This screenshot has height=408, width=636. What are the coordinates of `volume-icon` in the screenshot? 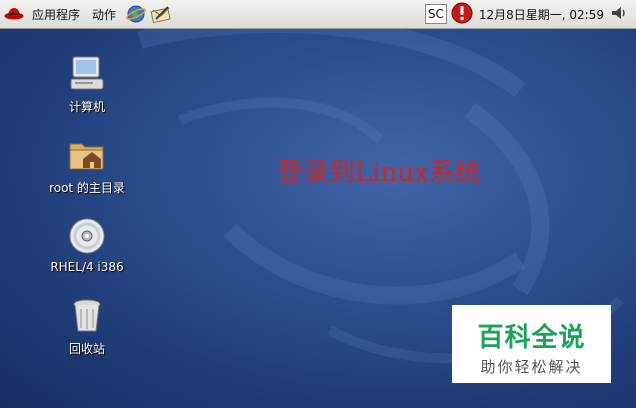 It's located at (619, 14).